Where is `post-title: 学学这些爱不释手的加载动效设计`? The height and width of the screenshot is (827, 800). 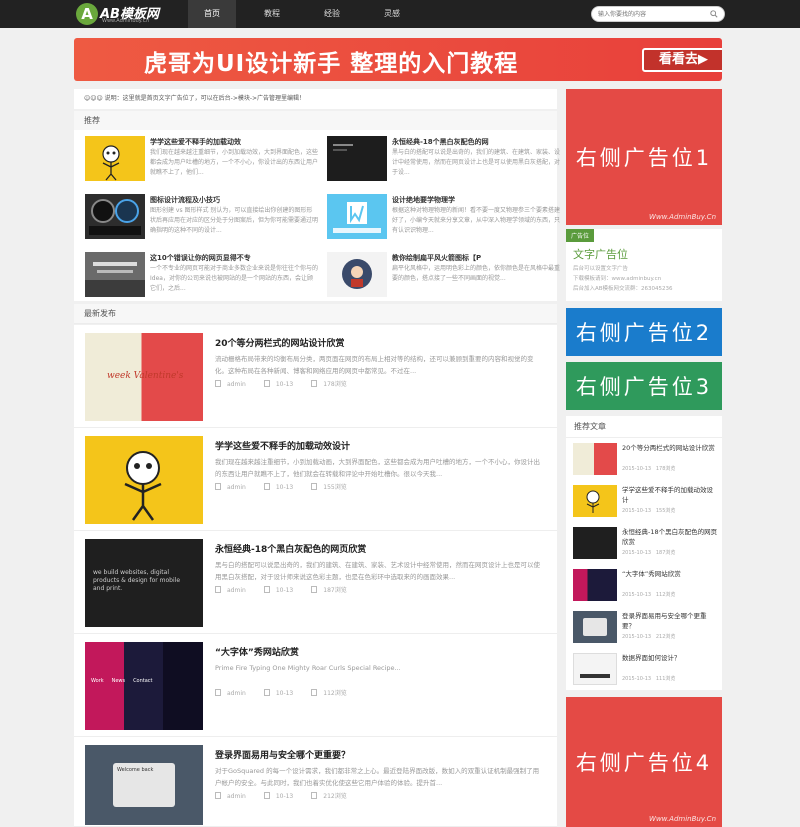
post-title: 学学这些爱不释手的加载动效设计 is located at coordinates (282, 445).